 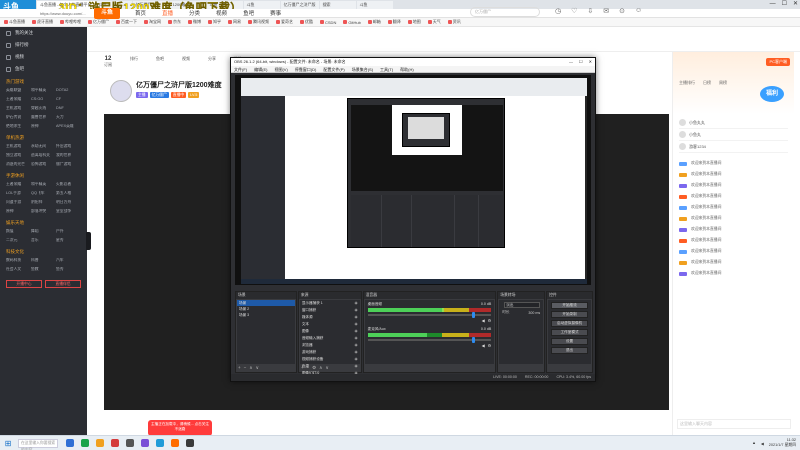 I want to click on bookmark-item: CSDN, so click(x=328, y=22).